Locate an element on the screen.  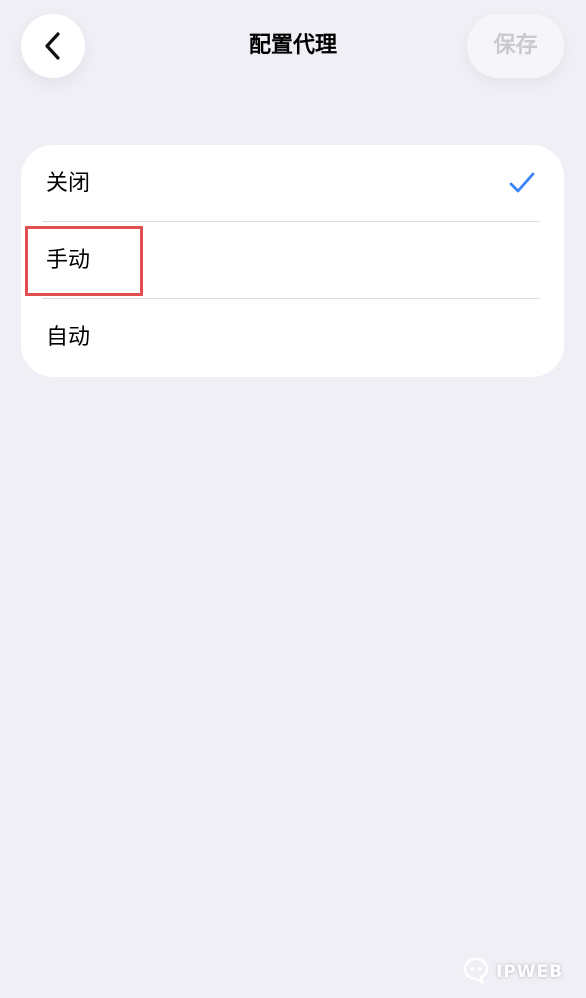
save-button: 保存 is located at coordinates (515, 46).